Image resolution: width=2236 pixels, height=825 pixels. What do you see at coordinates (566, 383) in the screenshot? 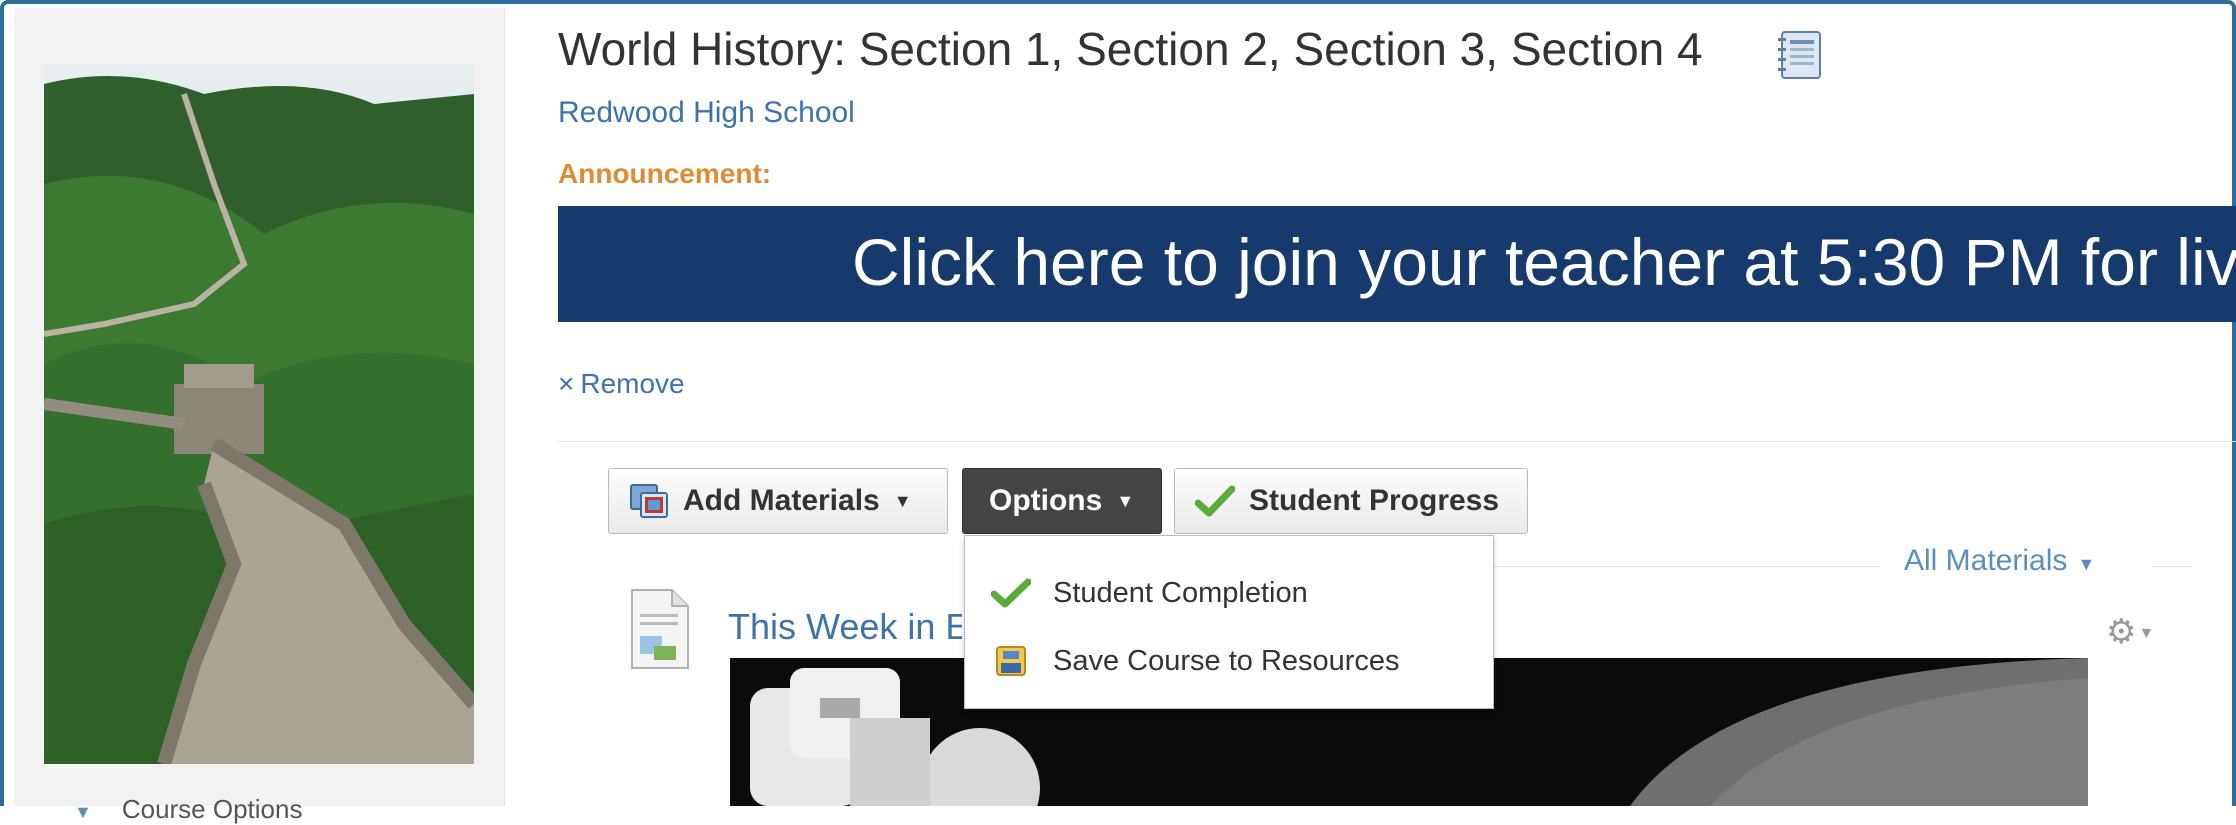
I see `close-icon: ×` at bounding box center [566, 383].